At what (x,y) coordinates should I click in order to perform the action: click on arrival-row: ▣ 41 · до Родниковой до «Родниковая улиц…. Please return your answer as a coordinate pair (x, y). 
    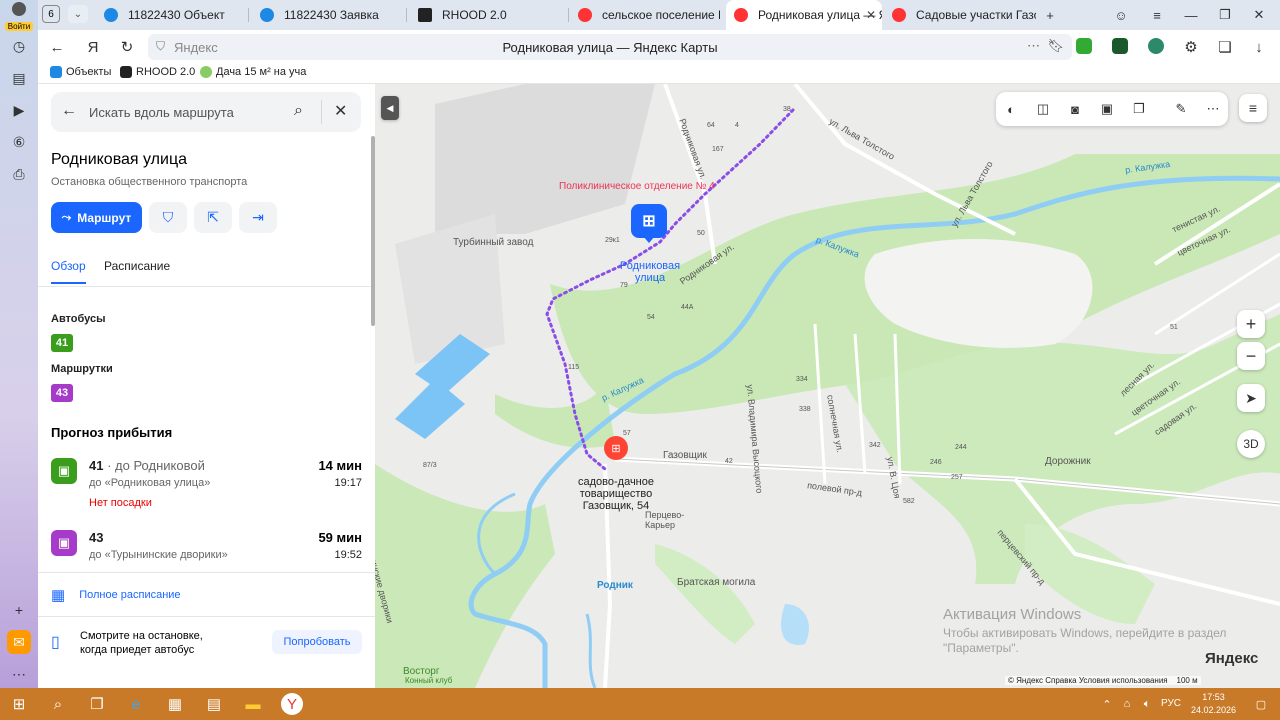
    Looking at the image, I should click on (206, 488).